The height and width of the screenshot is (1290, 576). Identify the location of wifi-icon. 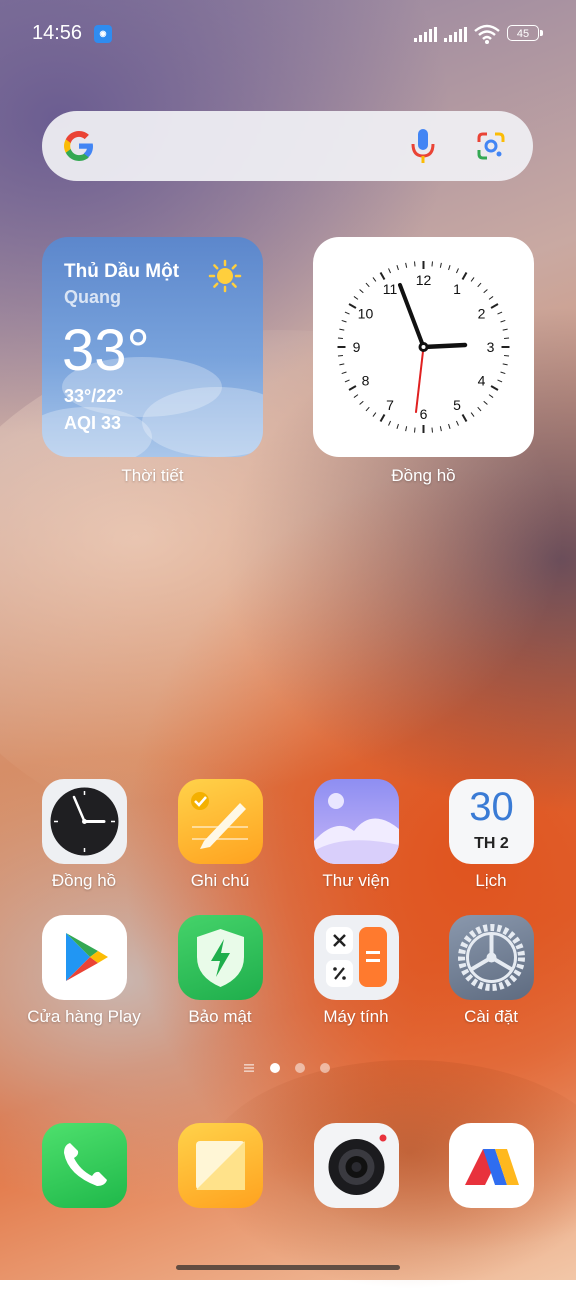
(487, 34).